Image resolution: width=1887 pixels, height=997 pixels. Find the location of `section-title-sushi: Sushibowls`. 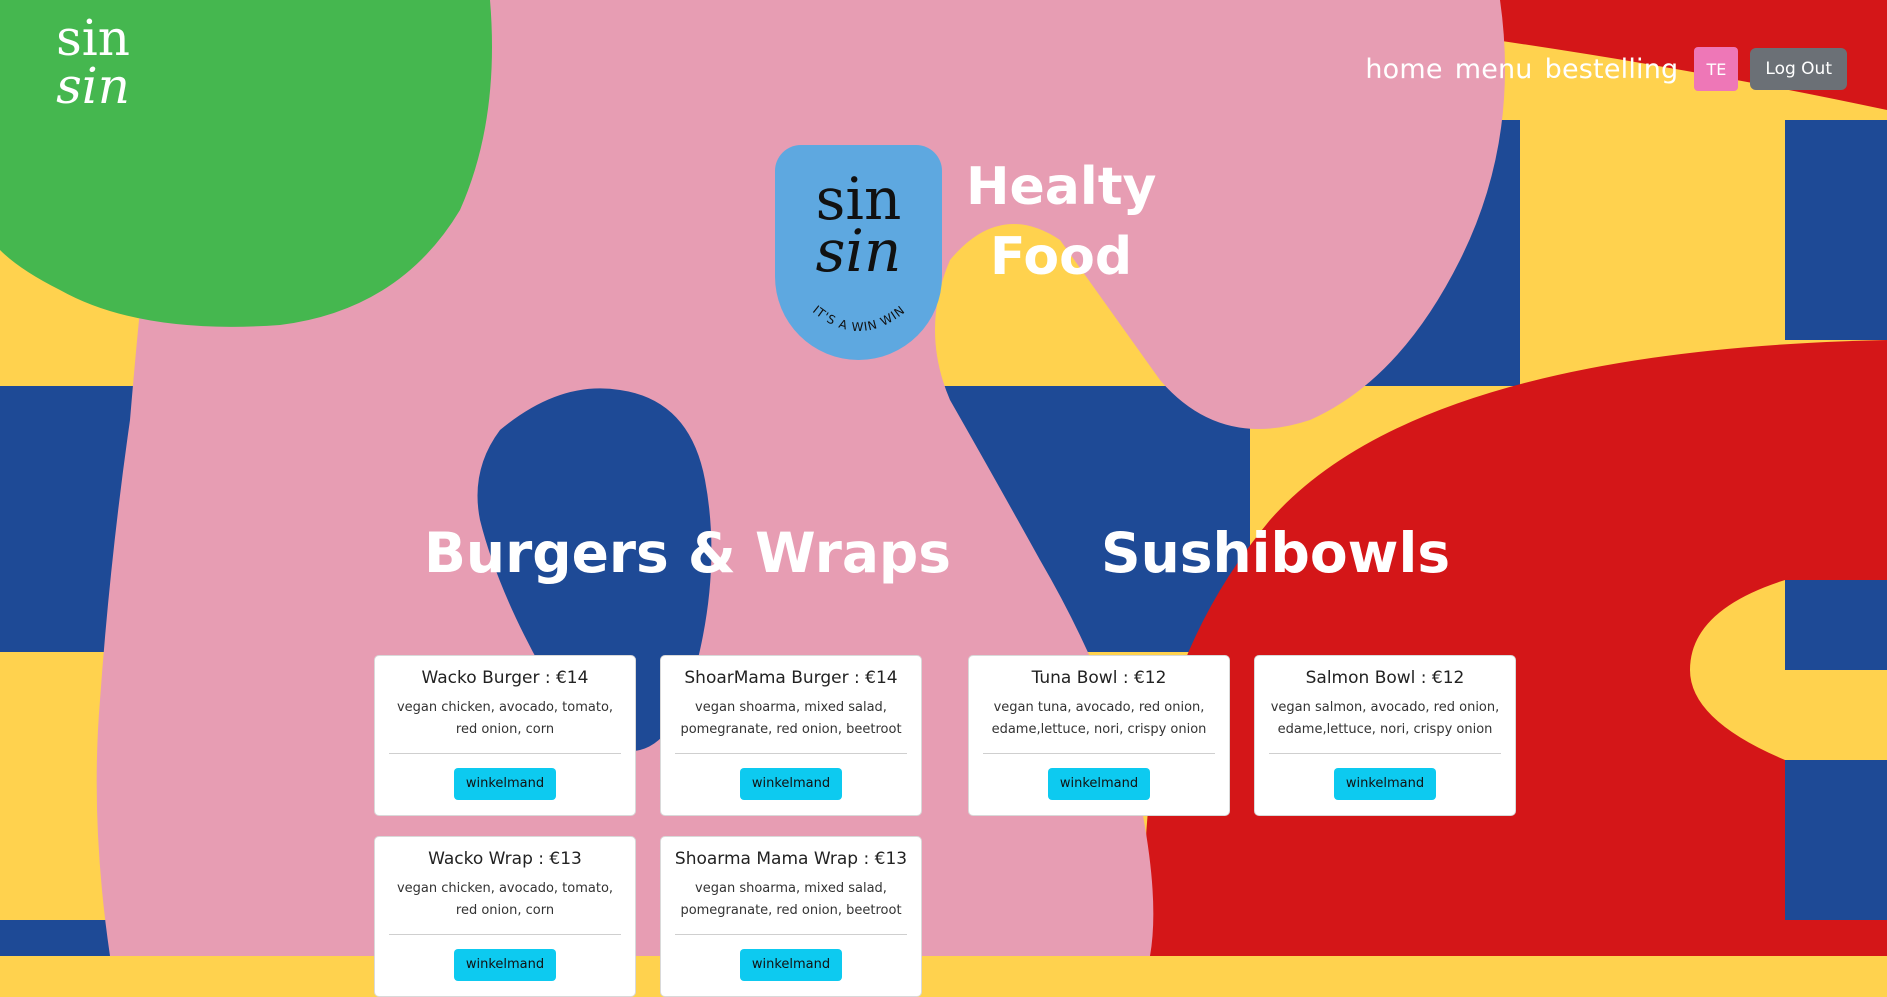

section-title-sushi: Sushibowls is located at coordinates (1276, 553).